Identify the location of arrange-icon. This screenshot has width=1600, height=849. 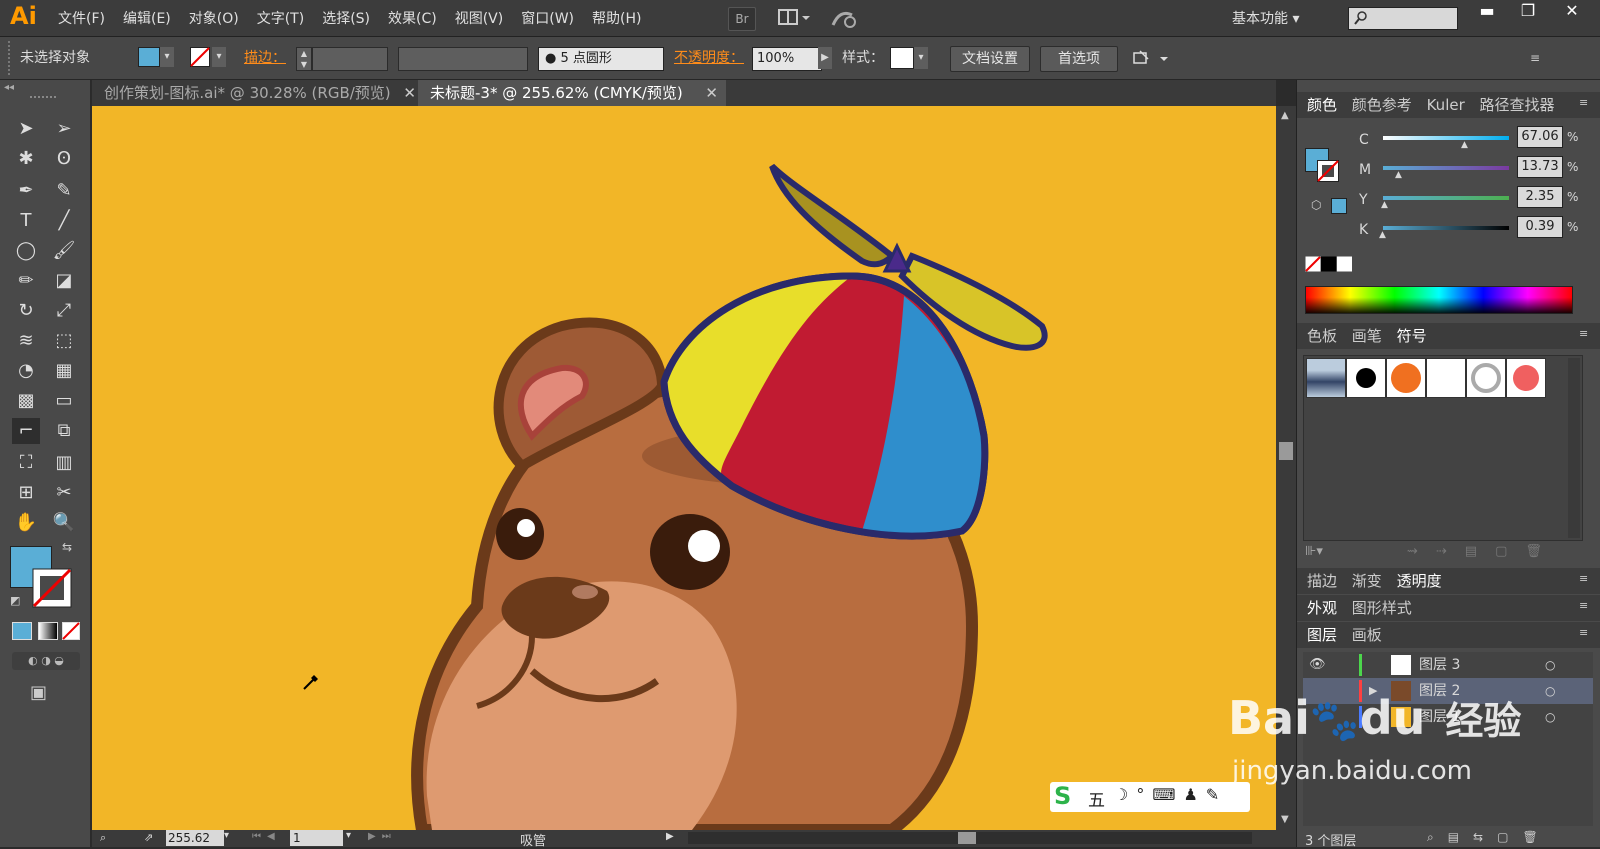
(1152, 59).